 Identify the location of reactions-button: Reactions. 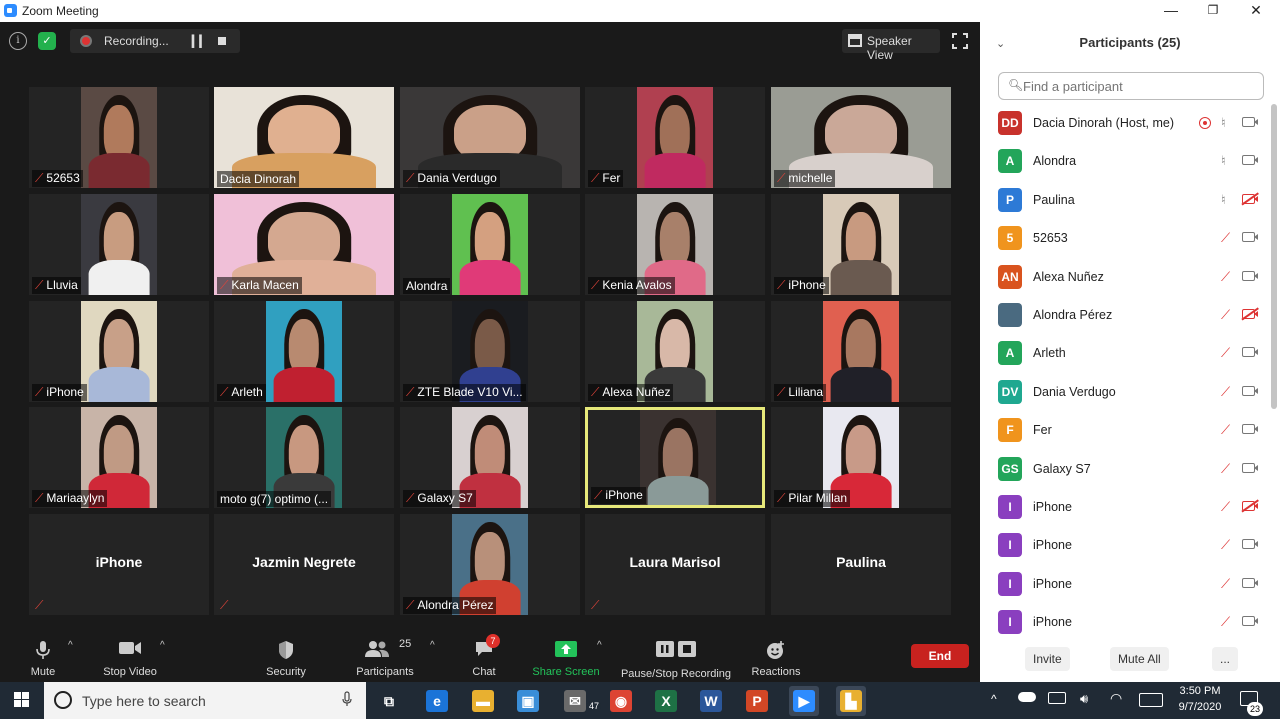
(776, 657).